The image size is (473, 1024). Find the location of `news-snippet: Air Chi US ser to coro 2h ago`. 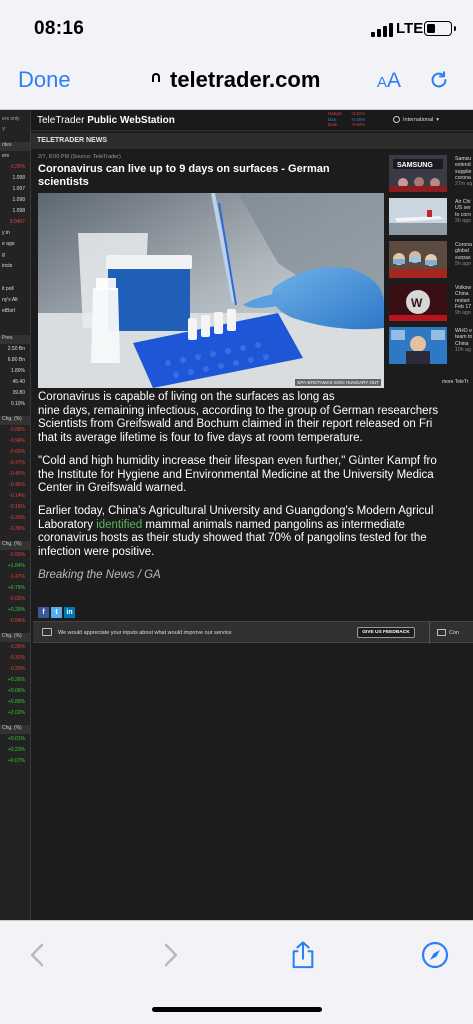

news-snippet: Air Chi US ser to coro 2h ago is located at coordinates (463, 211).